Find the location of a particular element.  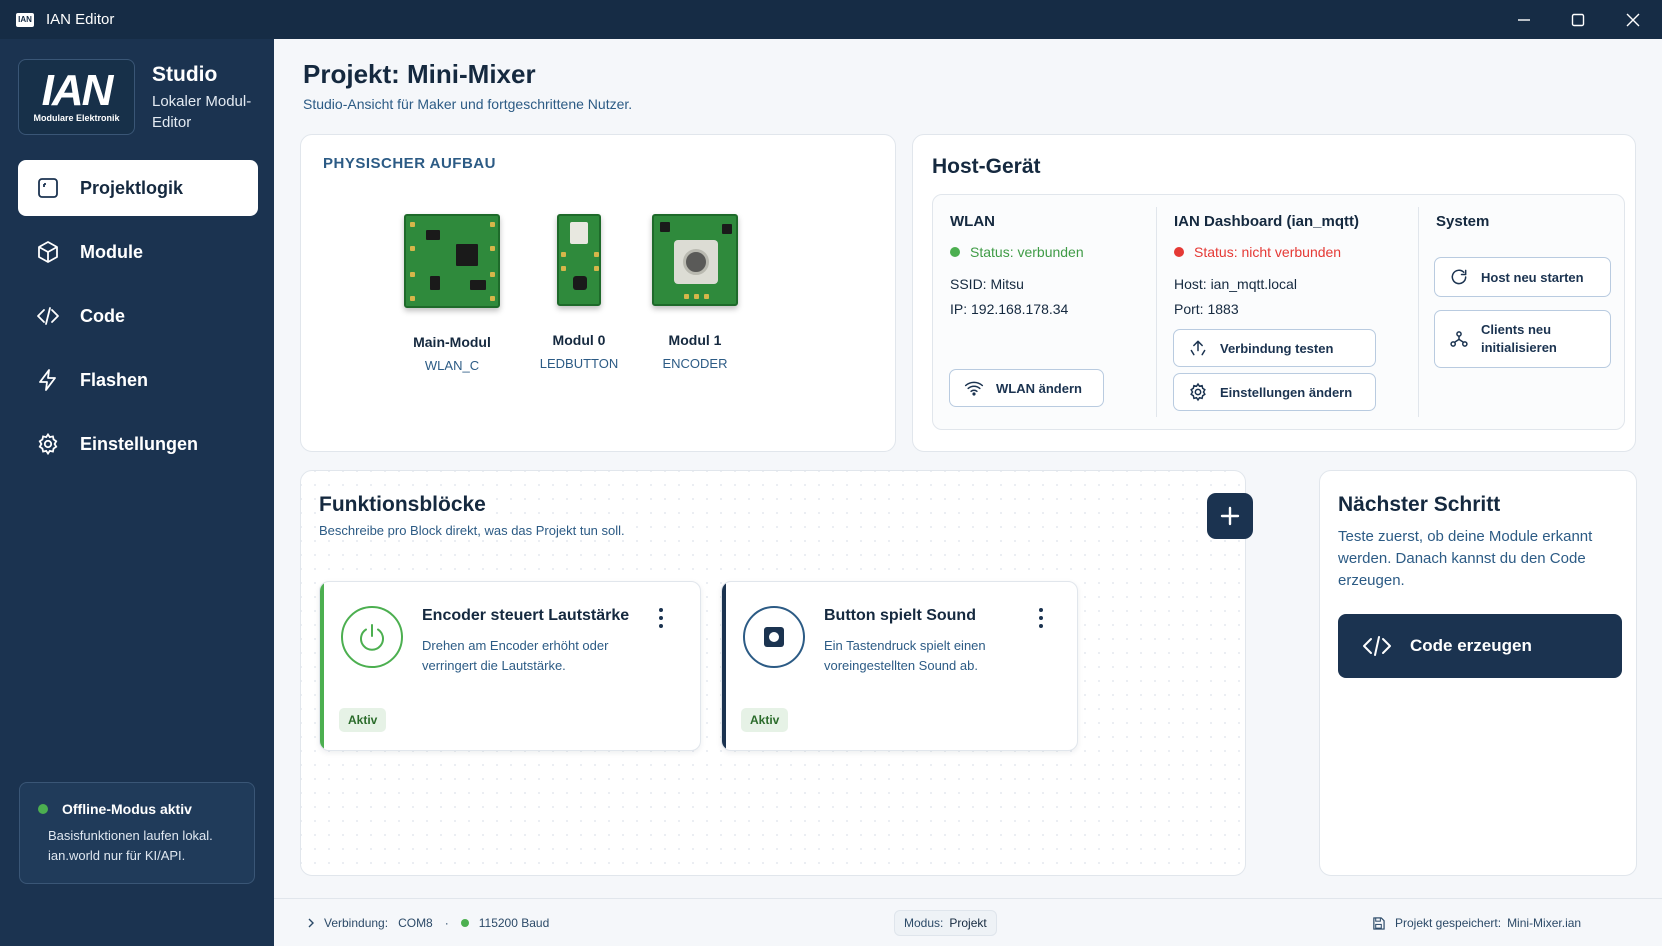

network-icon is located at coordinates (1459, 339).